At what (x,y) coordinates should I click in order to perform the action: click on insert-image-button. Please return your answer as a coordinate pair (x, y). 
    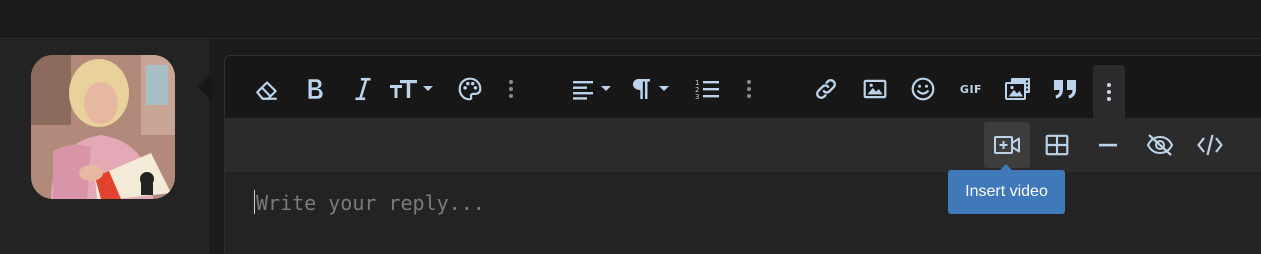
    Looking at the image, I should click on (875, 89).